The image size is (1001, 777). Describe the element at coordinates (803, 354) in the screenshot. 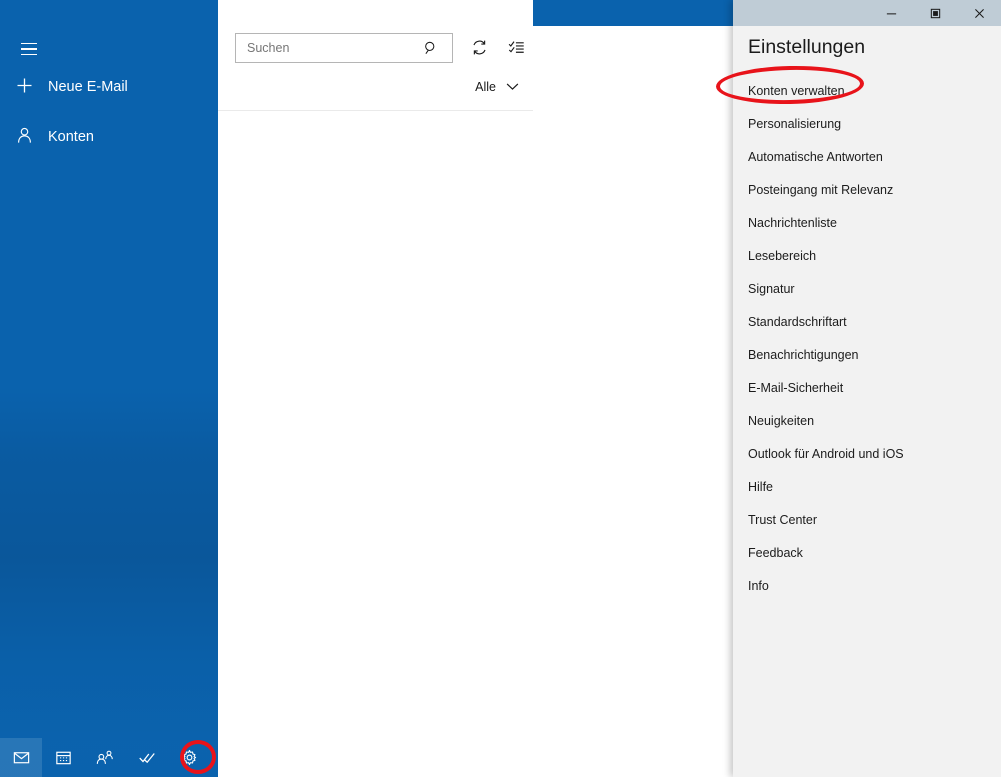

I see `settings-item-label: Benachrichtigungen` at that location.